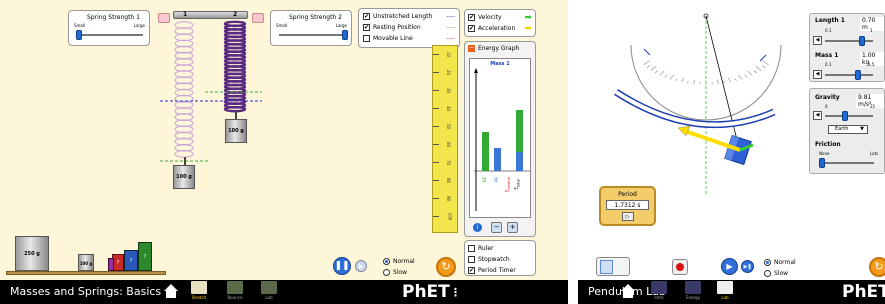 This screenshot has width=885, height=304. I want to click on speed-normal-left: Normal, so click(399, 261).